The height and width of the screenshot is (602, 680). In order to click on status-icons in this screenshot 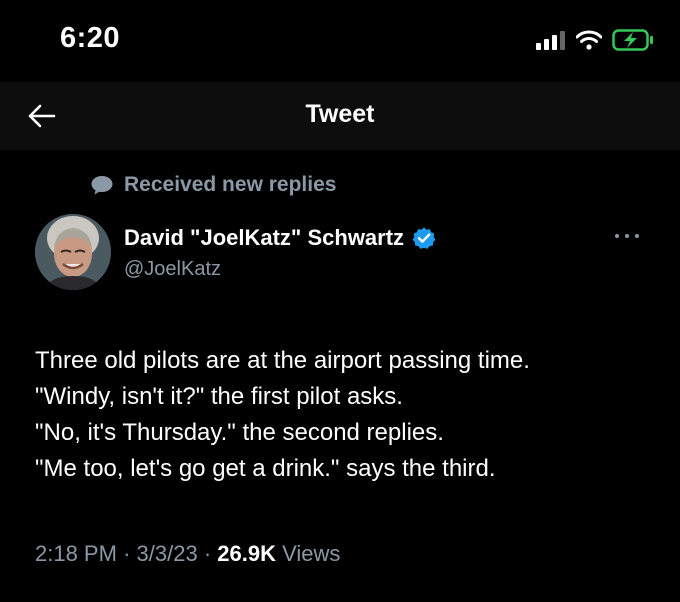, I will do `click(595, 40)`.